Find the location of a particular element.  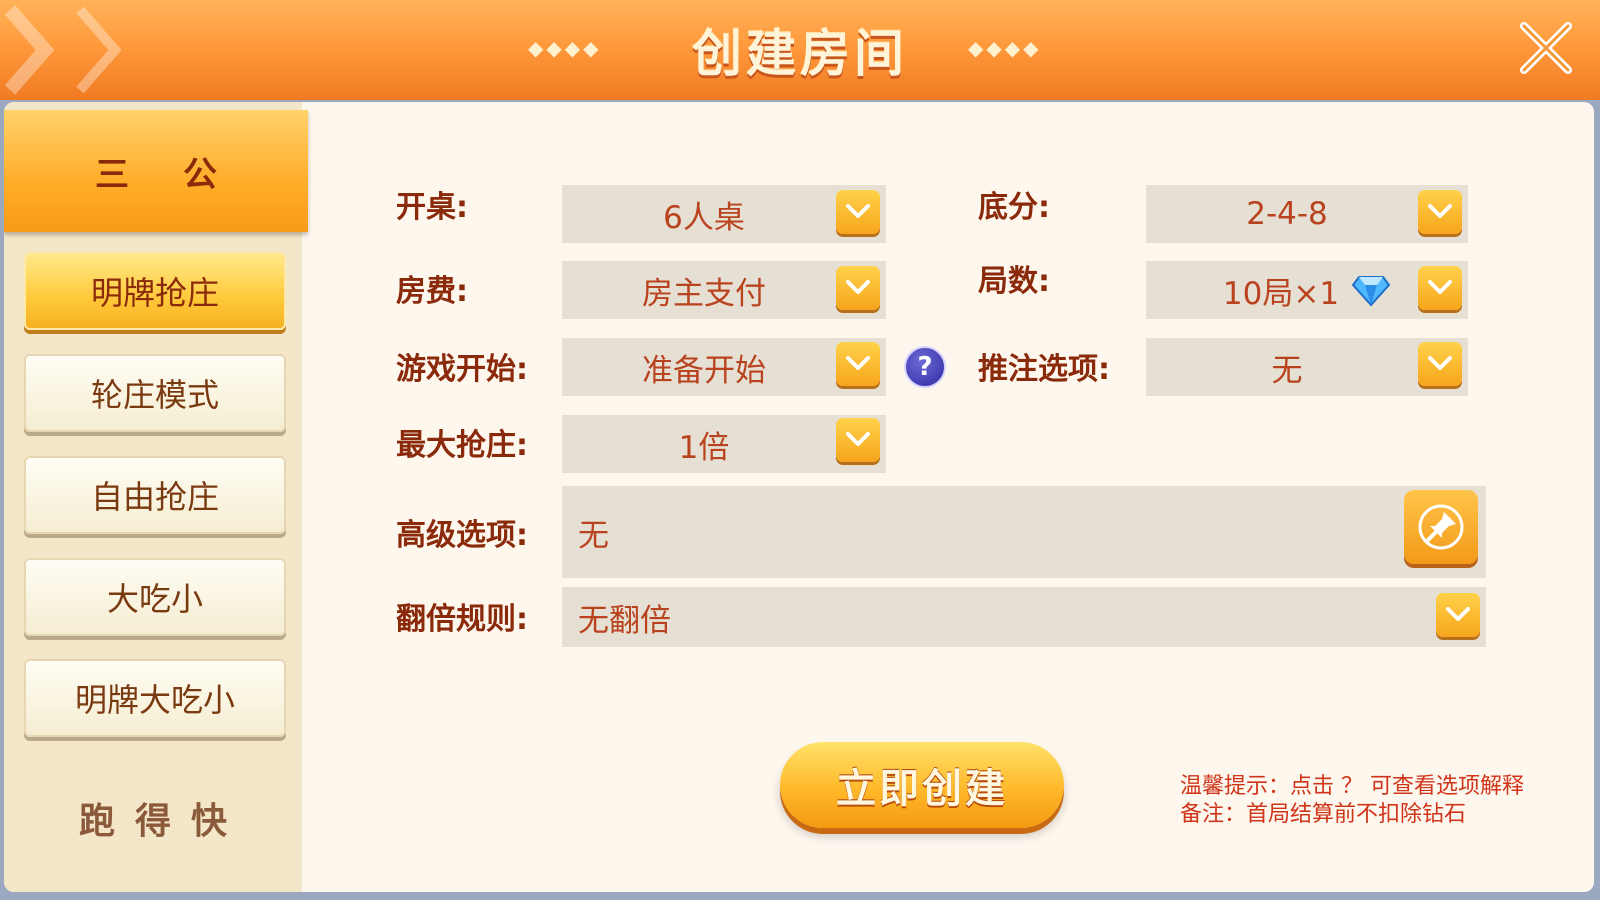

advanced-options-field: 无 is located at coordinates (1024, 532).